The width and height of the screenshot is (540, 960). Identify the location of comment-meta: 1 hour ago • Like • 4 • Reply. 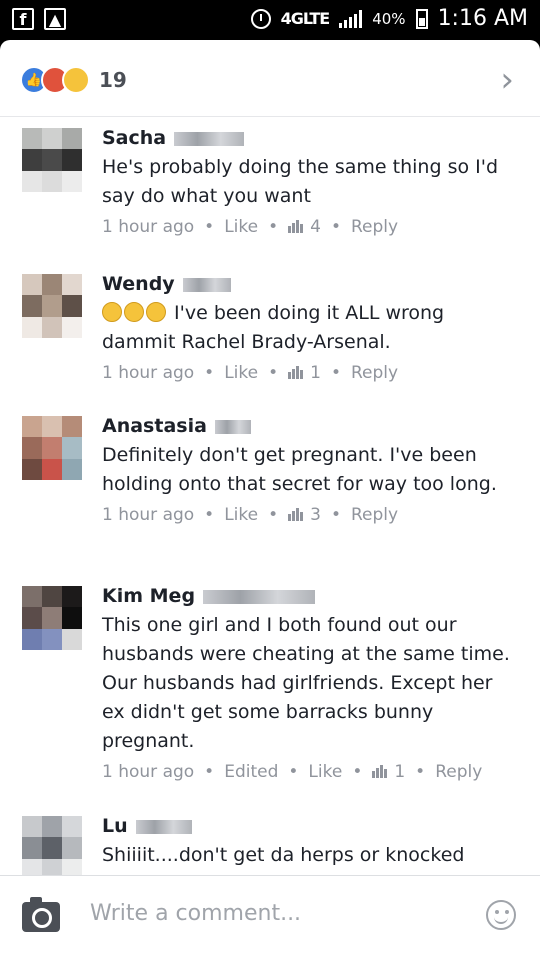
(250, 227).